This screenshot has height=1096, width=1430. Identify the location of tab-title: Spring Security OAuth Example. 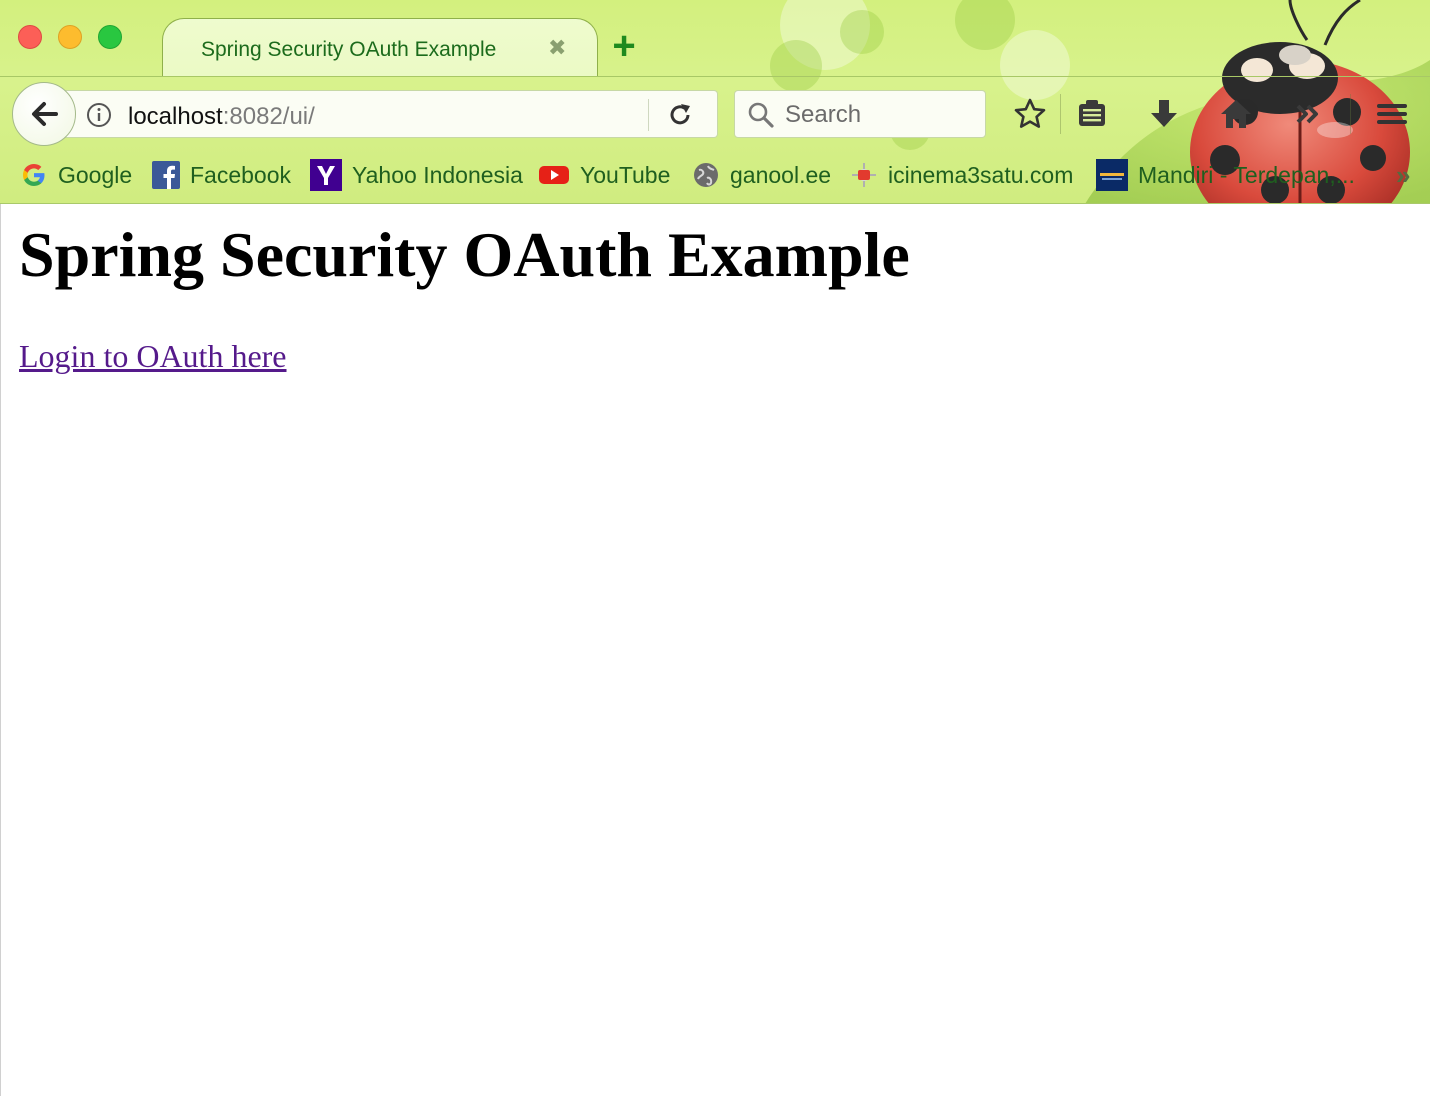
(349, 49).